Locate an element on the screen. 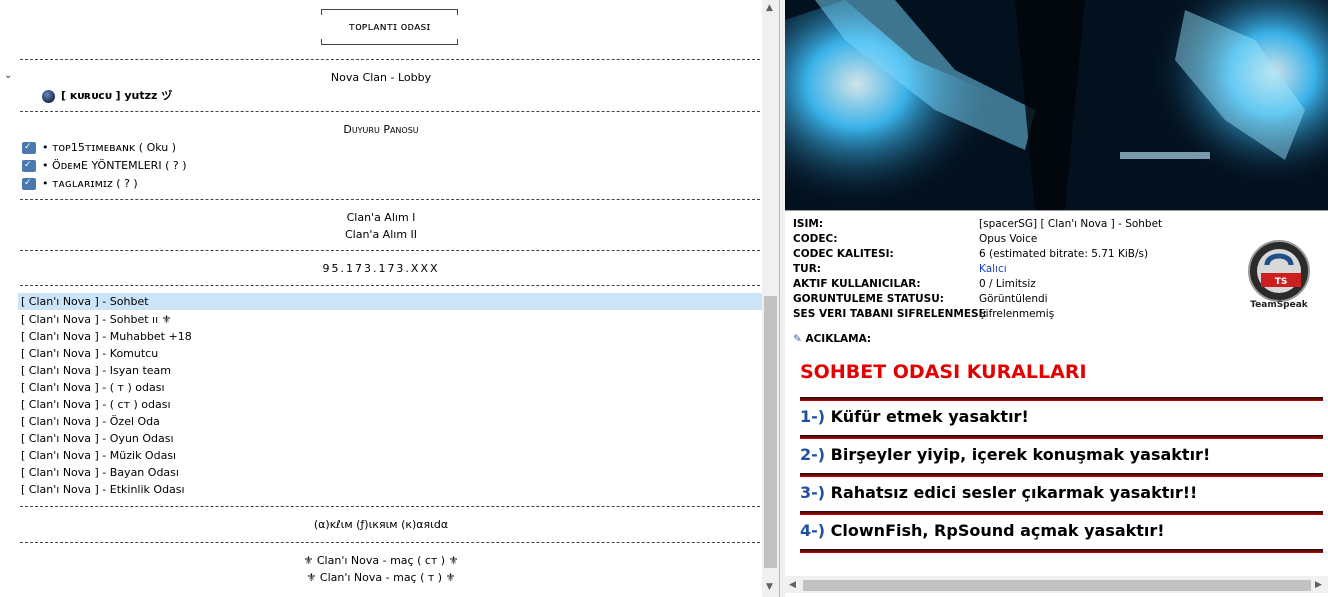 The width and height of the screenshot is (1328, 597). channel-akim: (α)ĸℓιм (ƒ)ιкяιм (к)αяιdα is located at coordinates (381, 524).